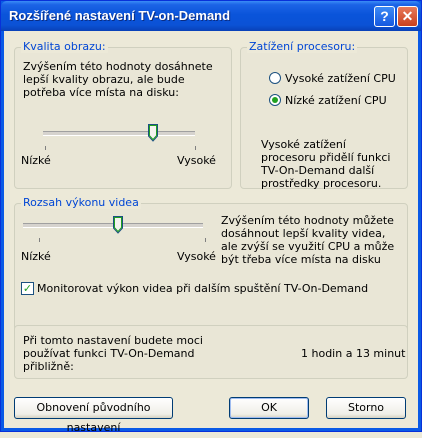 This screenshot has height=438, width=422. Describe the element at coordinates (275, 100) in the screenshot. I see `cpu-low-radio` at that location.